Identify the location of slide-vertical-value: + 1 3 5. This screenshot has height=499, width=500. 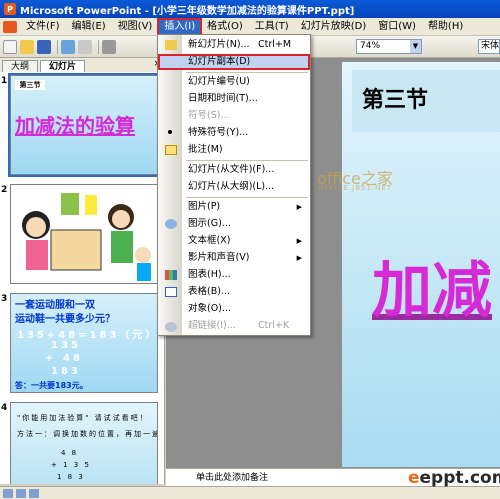
(71, 465).